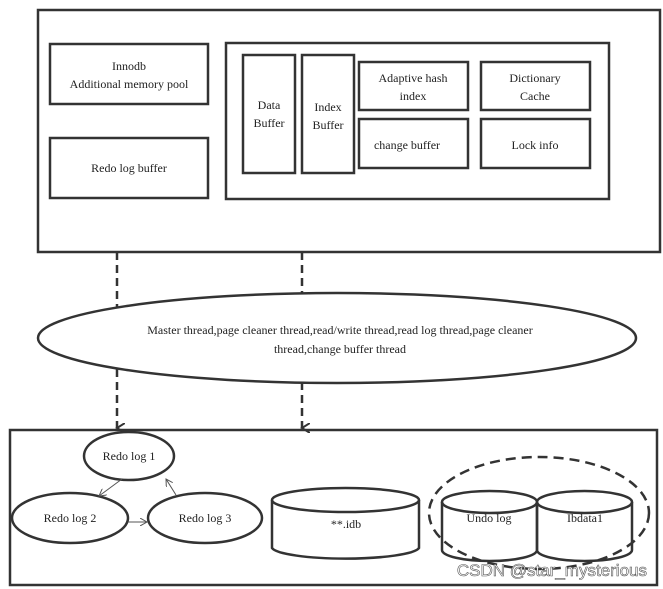 The height and width of the screenshot is (589, 663). I want to click on dictionary-cache-label-1: Dictionary, so click(534, 78).